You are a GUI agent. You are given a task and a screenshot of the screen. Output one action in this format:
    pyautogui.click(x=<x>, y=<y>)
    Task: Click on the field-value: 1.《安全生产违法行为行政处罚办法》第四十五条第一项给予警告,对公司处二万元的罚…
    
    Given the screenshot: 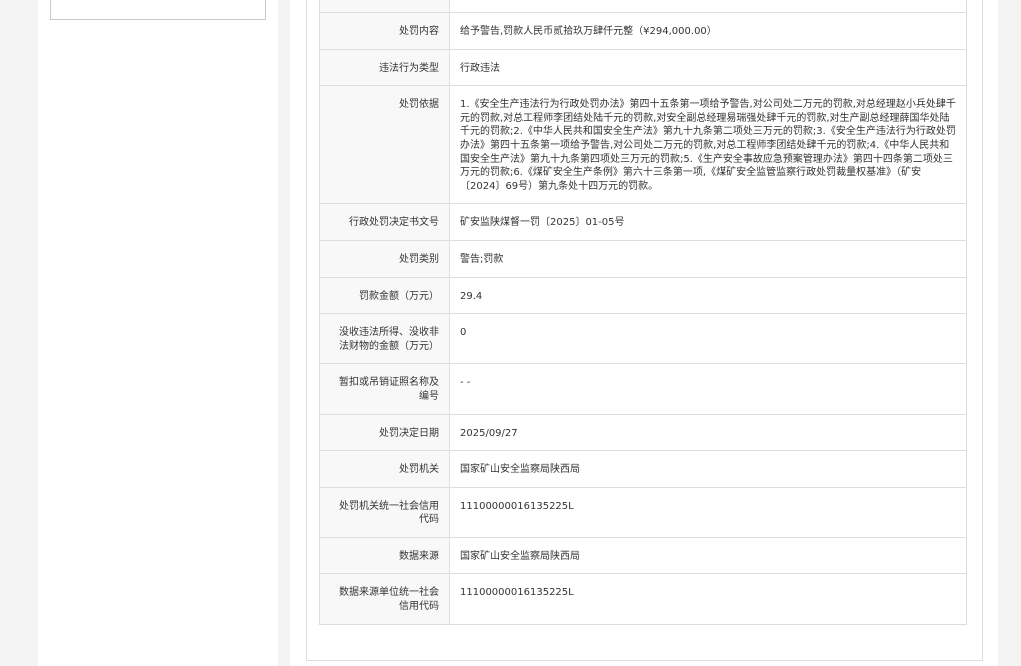 What is the action you would take?
    pyautogui.click(x=708, y=145)
    